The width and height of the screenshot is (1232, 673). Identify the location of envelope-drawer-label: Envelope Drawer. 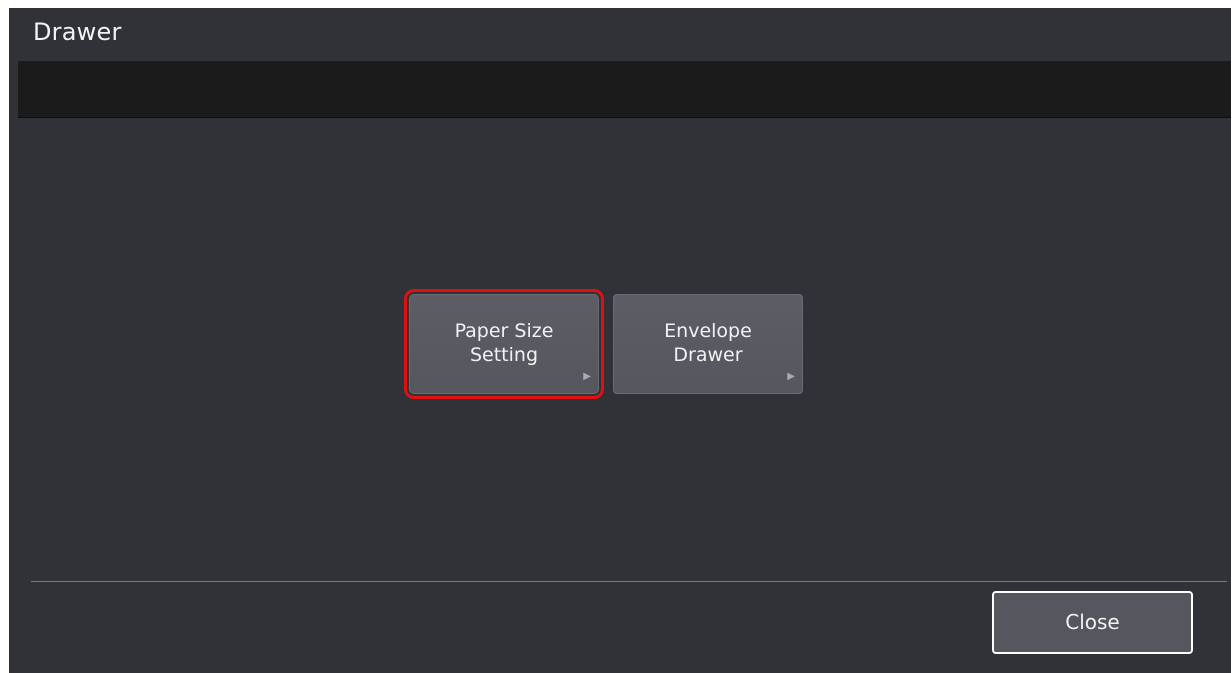
(708, 343).